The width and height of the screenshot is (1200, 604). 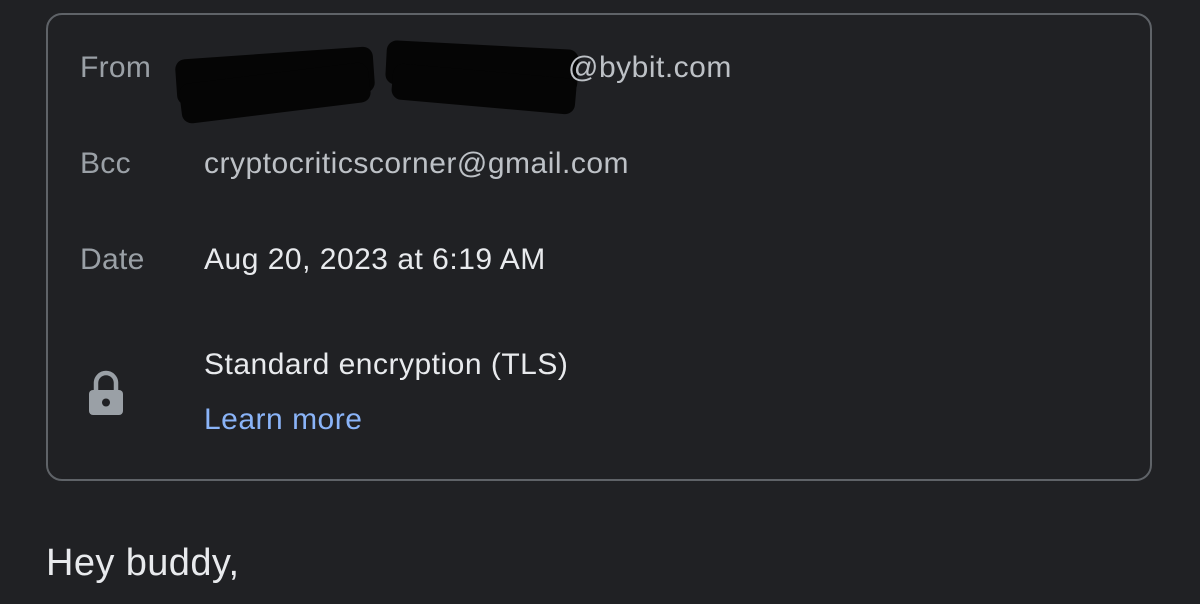 What do you see at coordinates (105, 163) in the screenshot?
I see `bcc-label: Bcc` at bounding box center [105, 163].